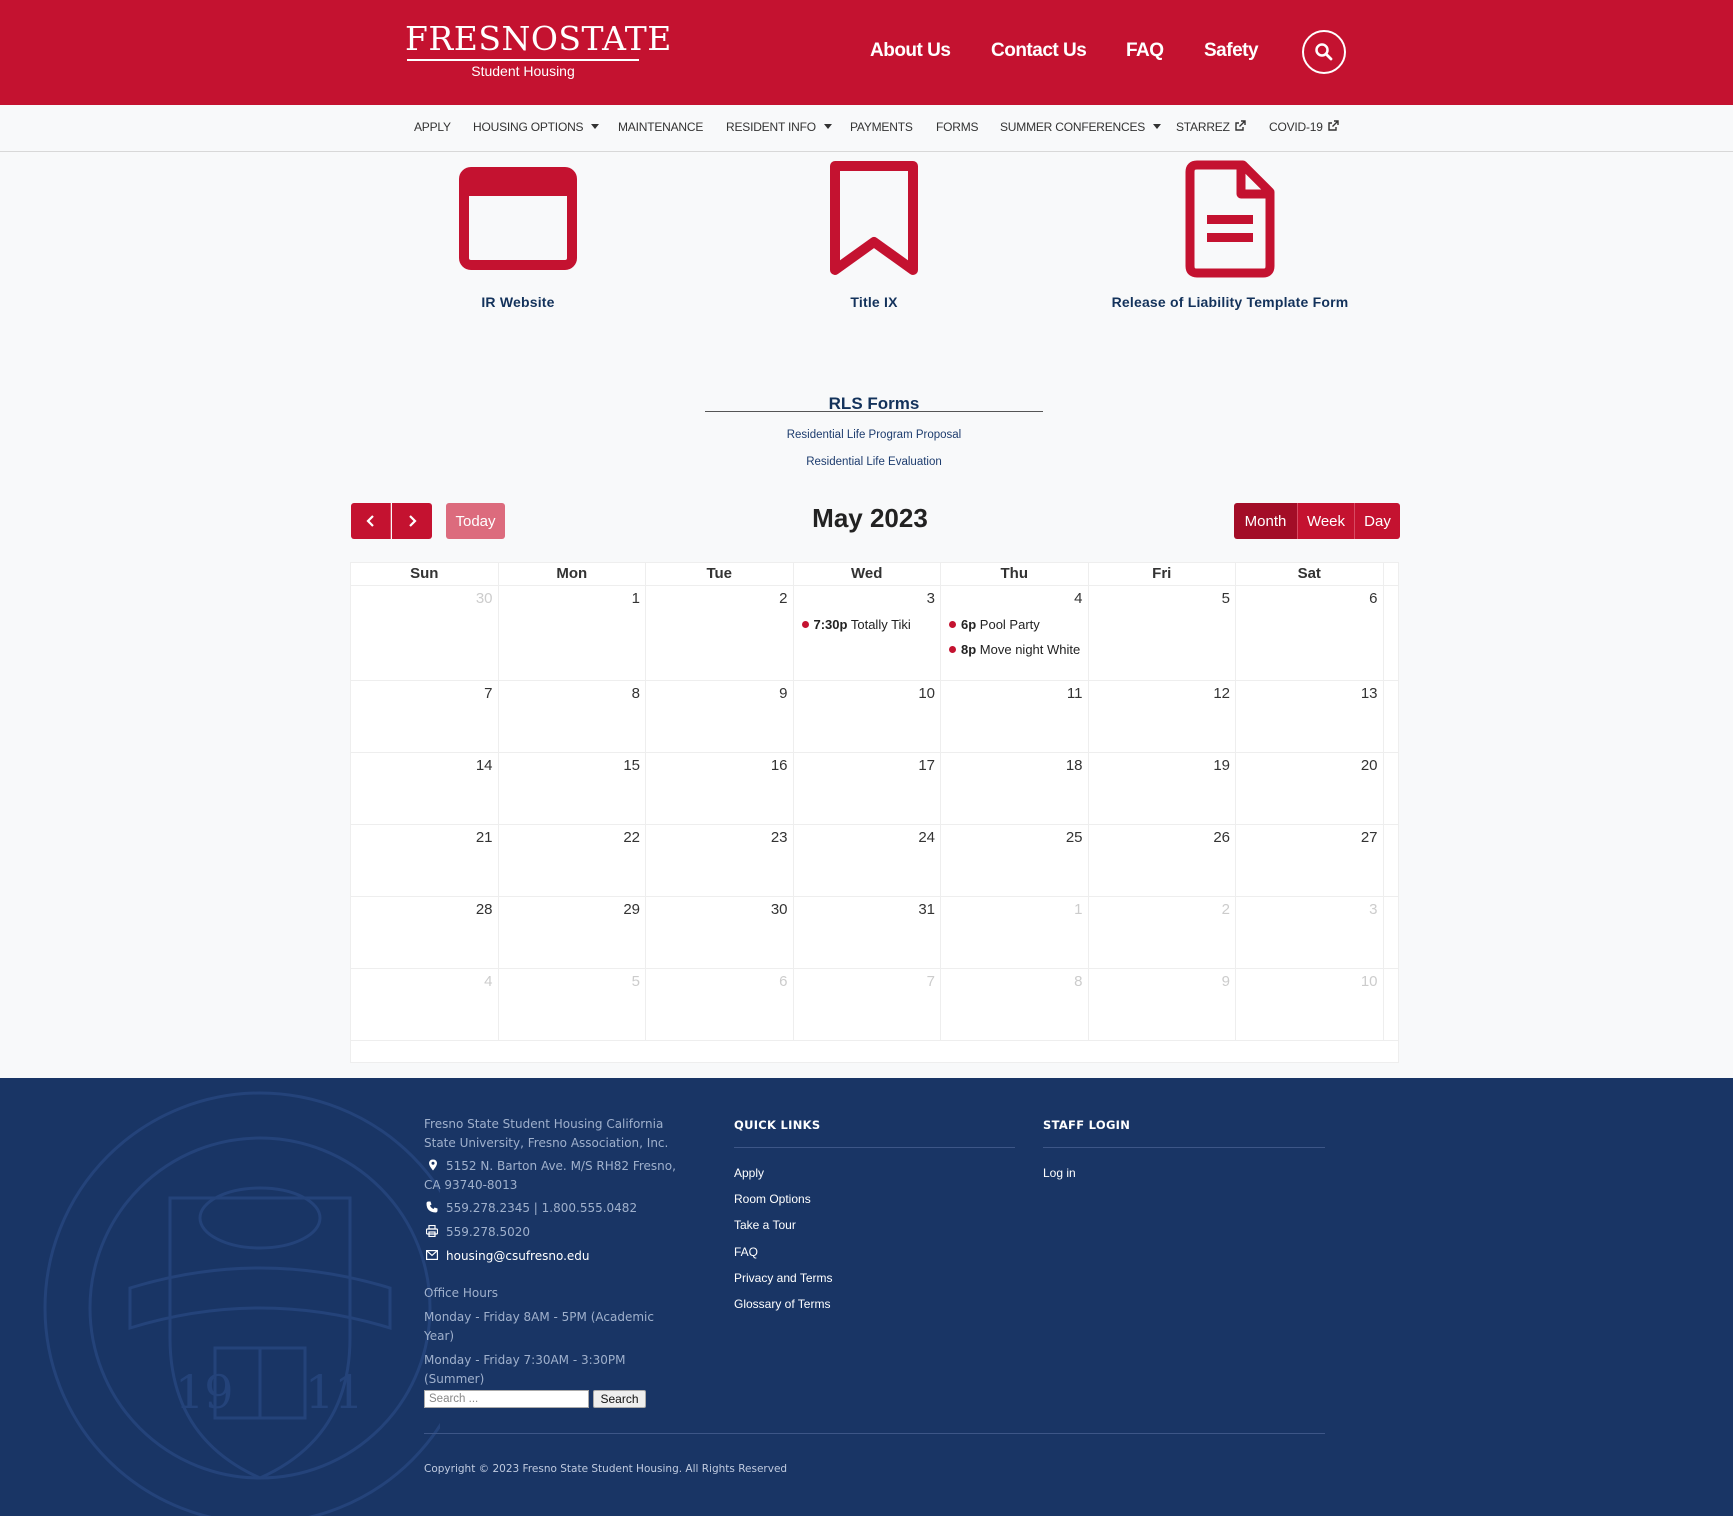 The image size is (1733, 1516). I want to click on day-cell: 22, so click(572, 860).